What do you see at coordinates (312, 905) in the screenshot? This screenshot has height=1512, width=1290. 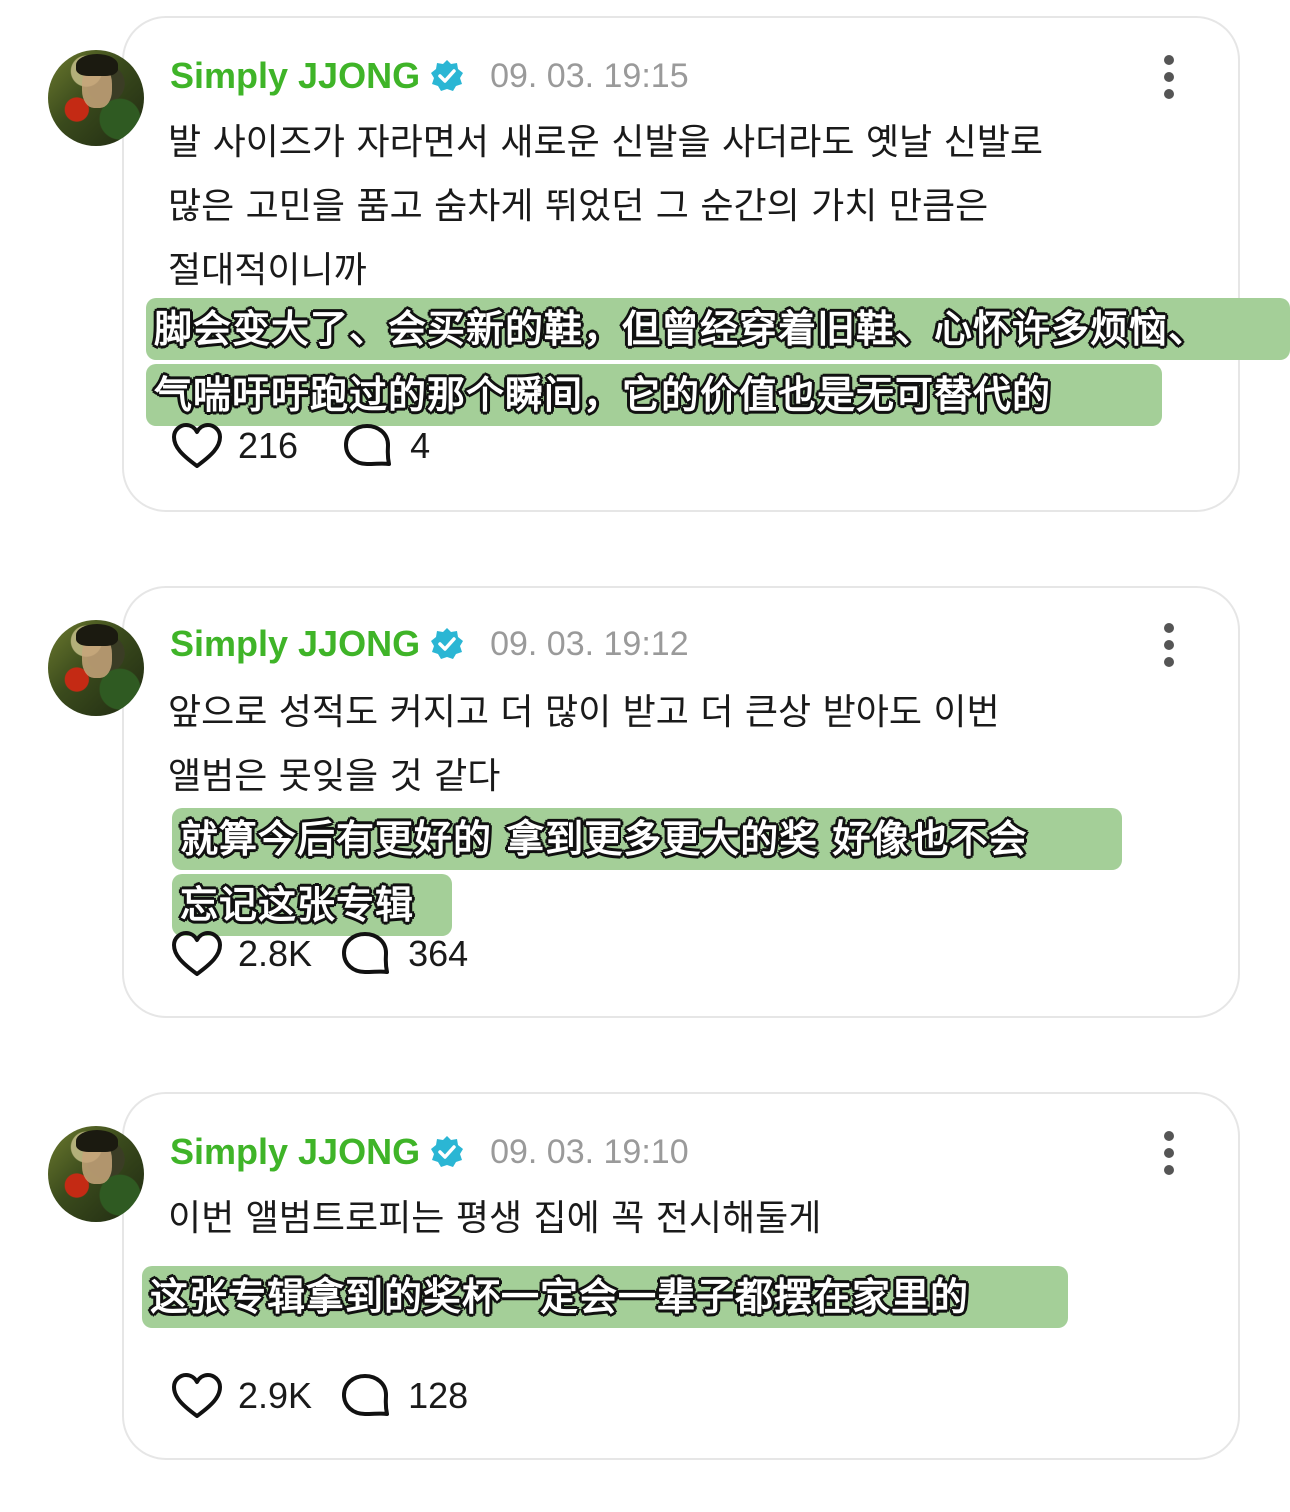 I see `subtitle-line: 忘记这张专辑` at bounding box center [312, 905].